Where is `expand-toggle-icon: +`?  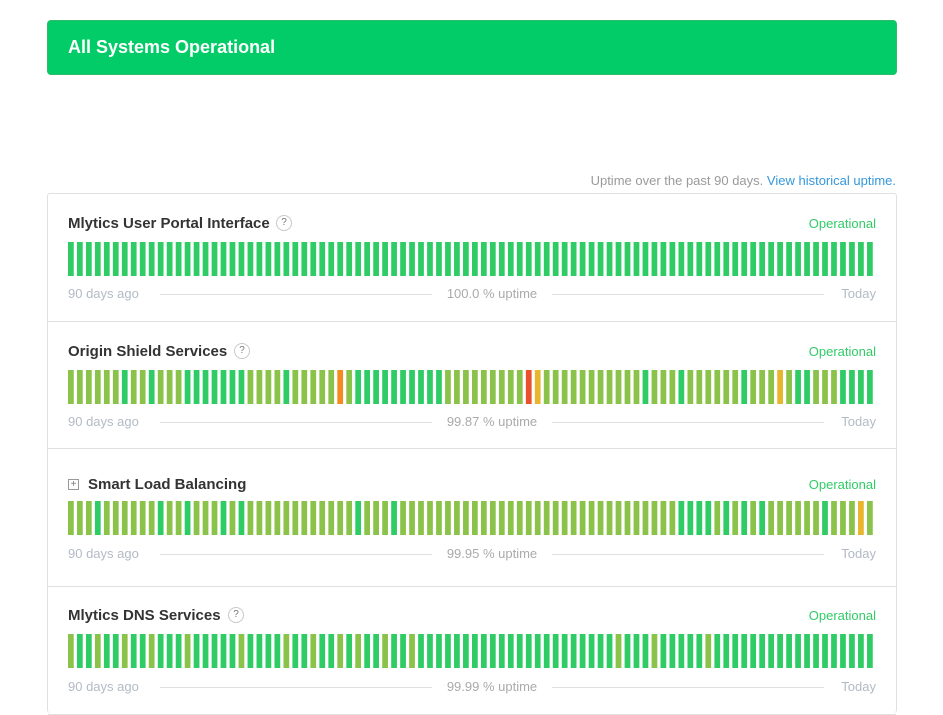
expand-toggle-icon: + is located at coordinates (73, 484).